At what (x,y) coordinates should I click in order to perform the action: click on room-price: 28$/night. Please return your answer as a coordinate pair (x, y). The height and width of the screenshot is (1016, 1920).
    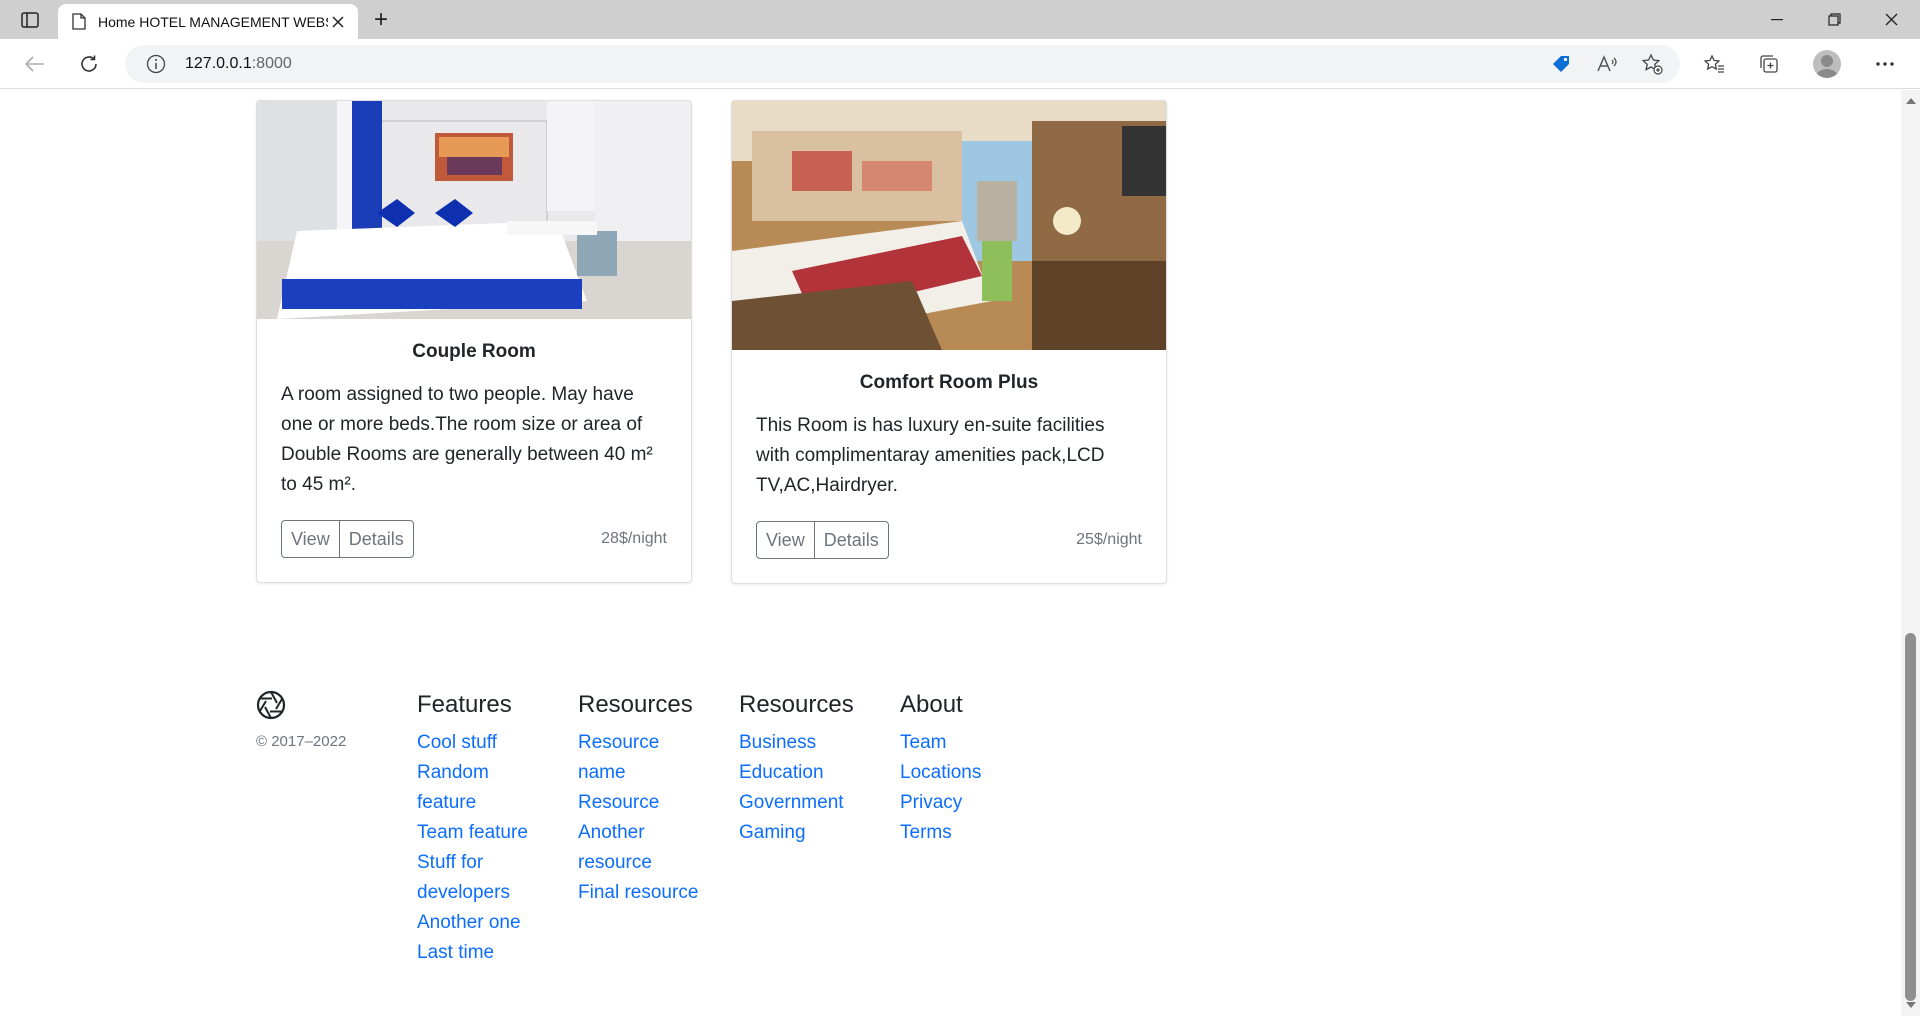
    Looking at the image, I should click on (634, 538).